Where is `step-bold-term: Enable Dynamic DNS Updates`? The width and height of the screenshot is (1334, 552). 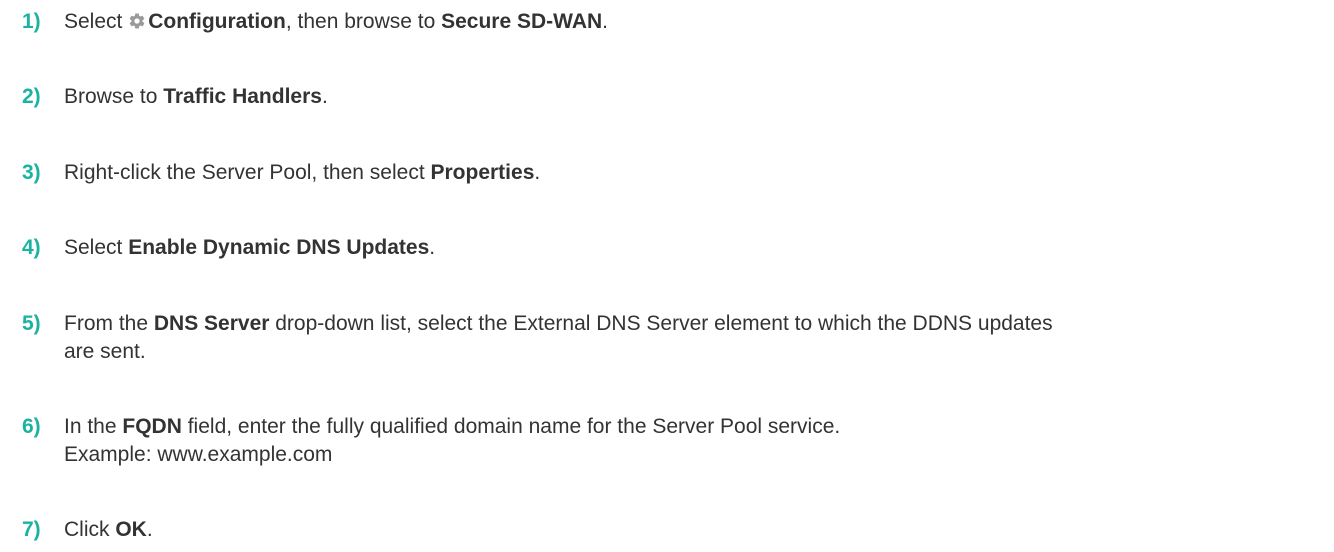 step-bold-term: Enable Dynamic DNS Updates is located at coordinates (279, 247).